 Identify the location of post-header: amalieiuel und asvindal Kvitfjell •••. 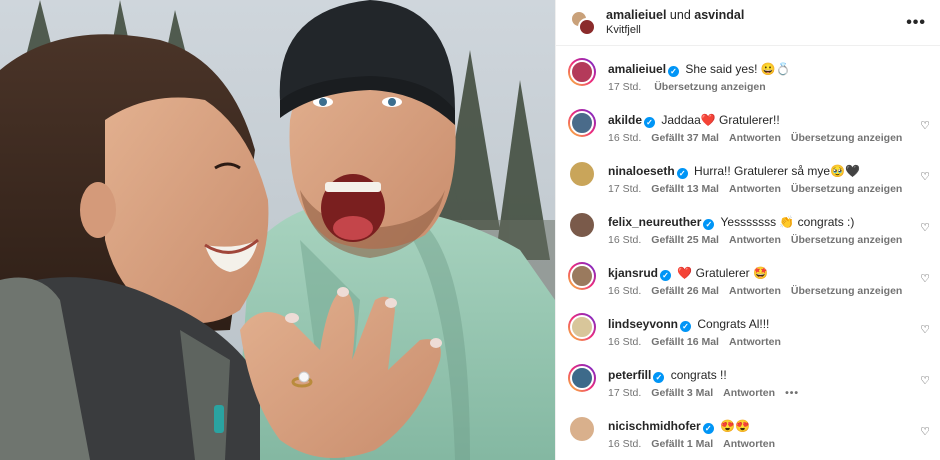
(748, 23).